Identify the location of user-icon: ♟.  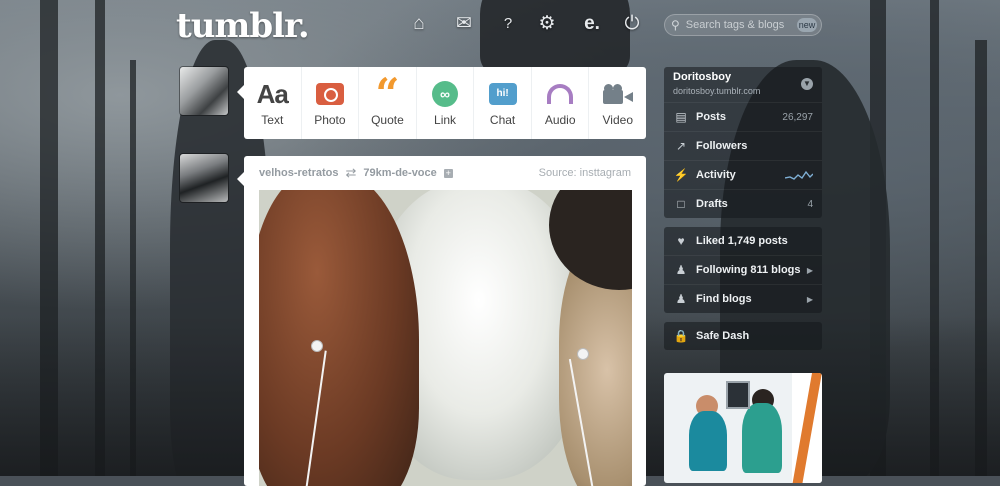
(681, 270).